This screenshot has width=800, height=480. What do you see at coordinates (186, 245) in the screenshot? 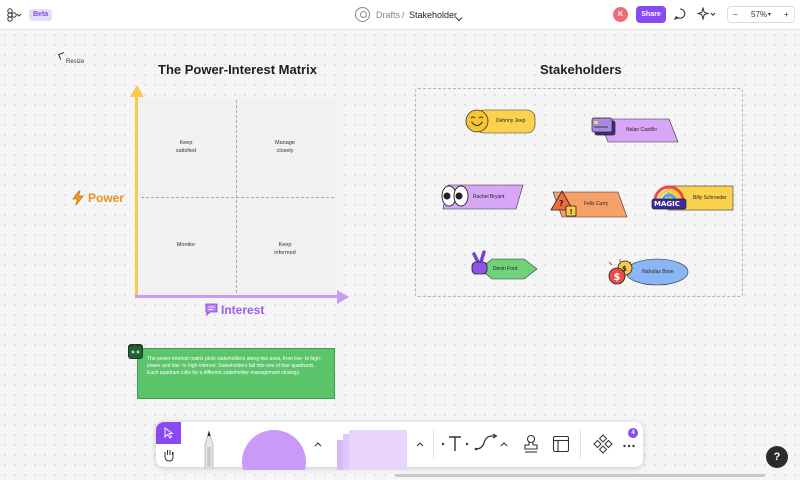
I see `quadrant-monitor: Monitor` at bounding box center [186, 245].